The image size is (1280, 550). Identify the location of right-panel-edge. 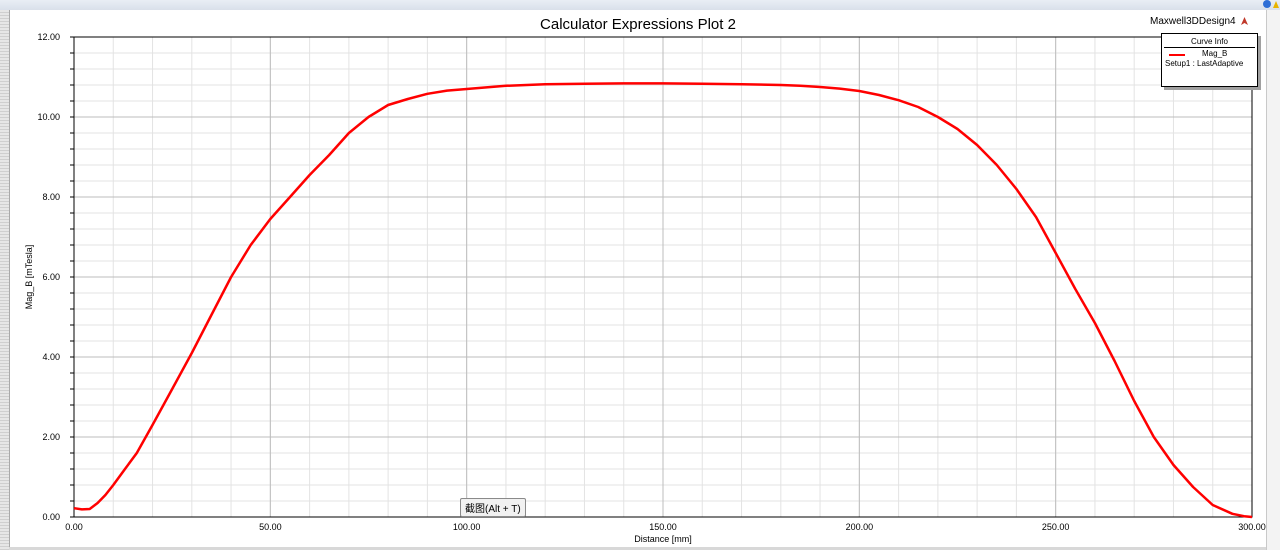
(1273, 280).